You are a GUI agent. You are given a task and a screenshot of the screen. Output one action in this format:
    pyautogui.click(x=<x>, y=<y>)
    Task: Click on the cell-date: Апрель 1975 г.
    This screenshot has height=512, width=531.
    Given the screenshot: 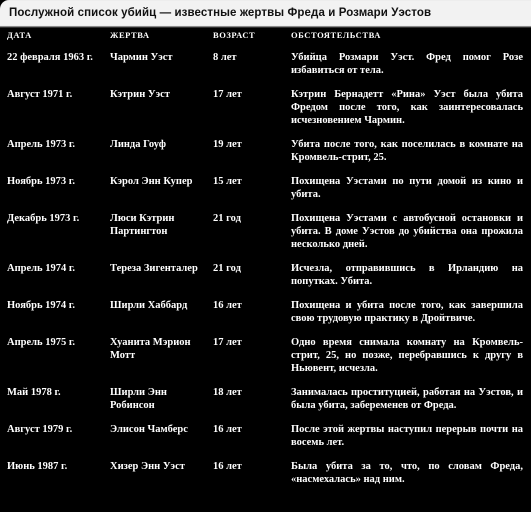 What is the action you would take?
    pyautogui.click(x=41, y=342)
    